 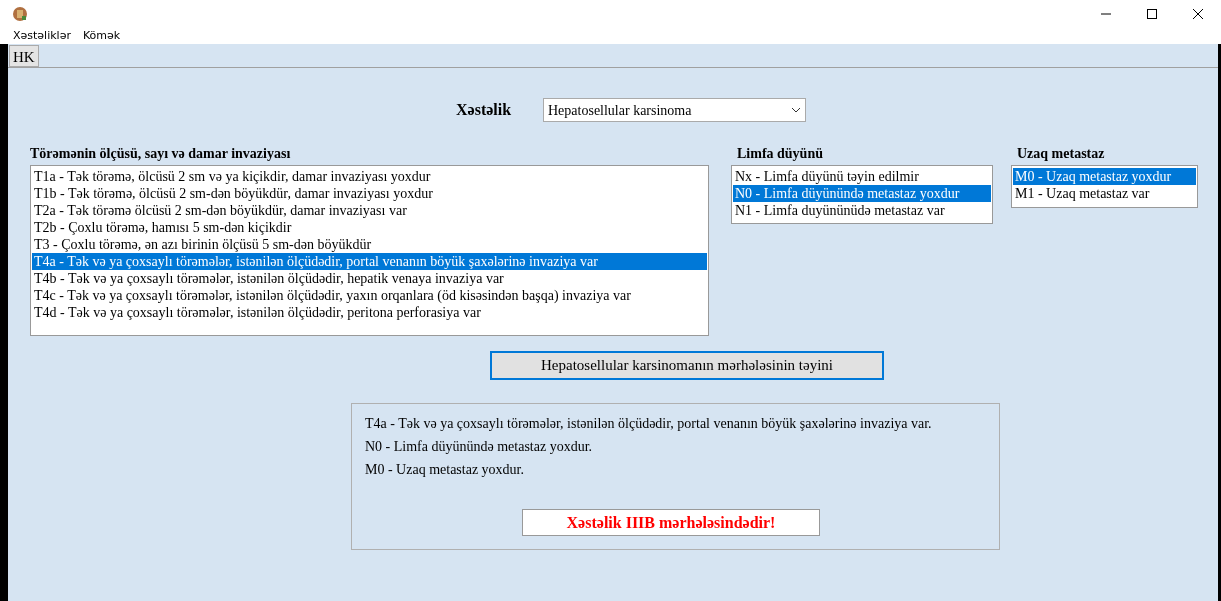 What do you see at coordinates (1152, 14) in the screenshot?
I see `maximize-icon` at bounding box center [1152, 14].